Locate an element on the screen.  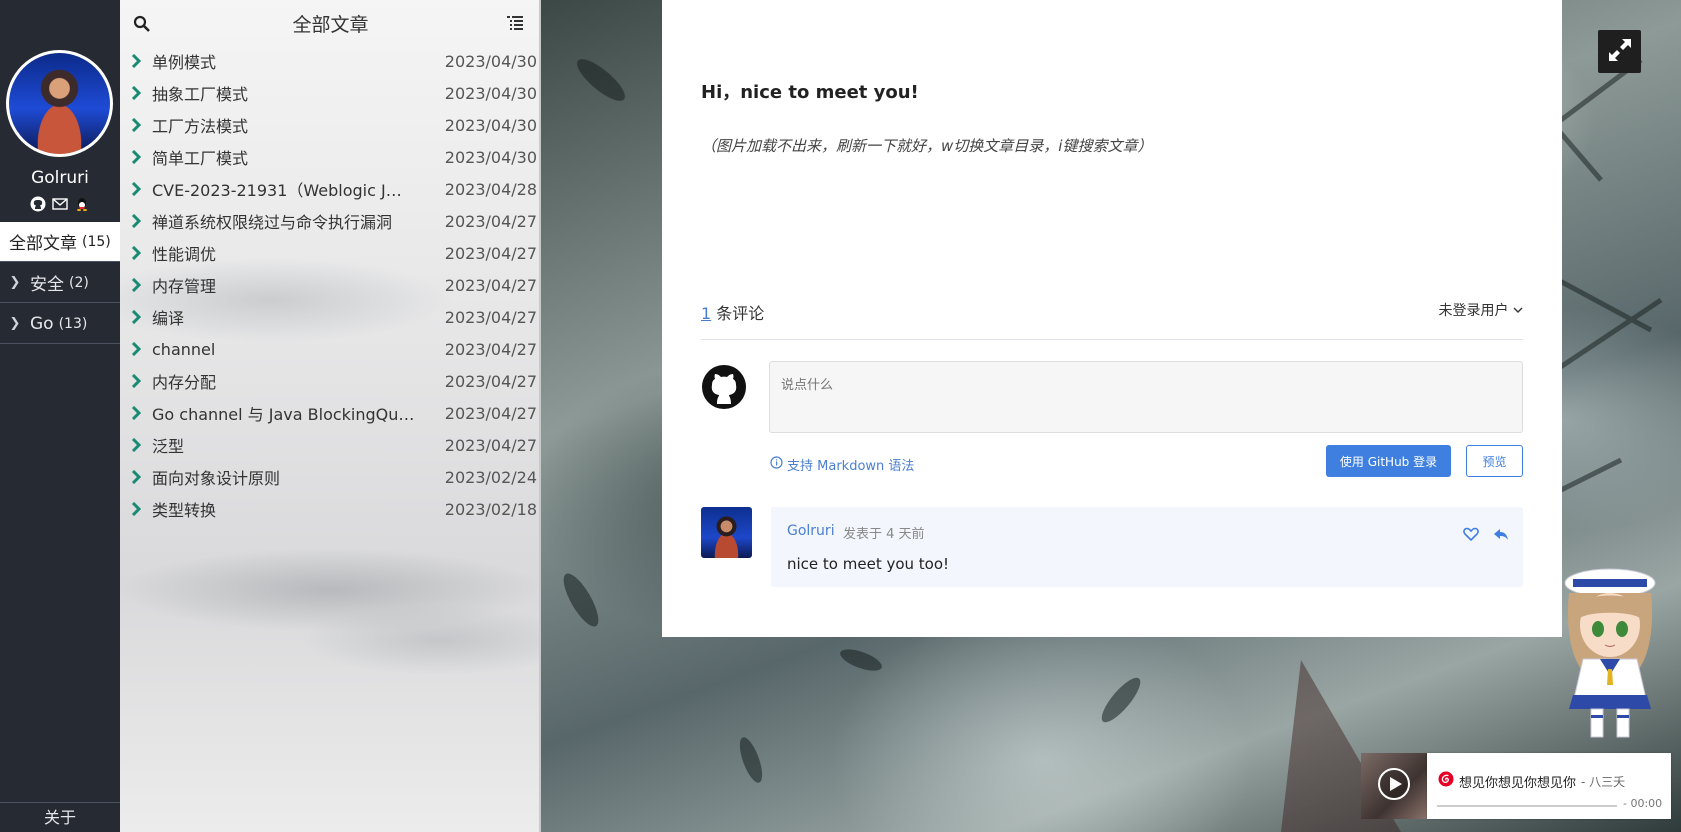
list-item: 禅道系统权限绕过与命令执行漏洞 2023/04/27 is located at coordinates (330, 221).